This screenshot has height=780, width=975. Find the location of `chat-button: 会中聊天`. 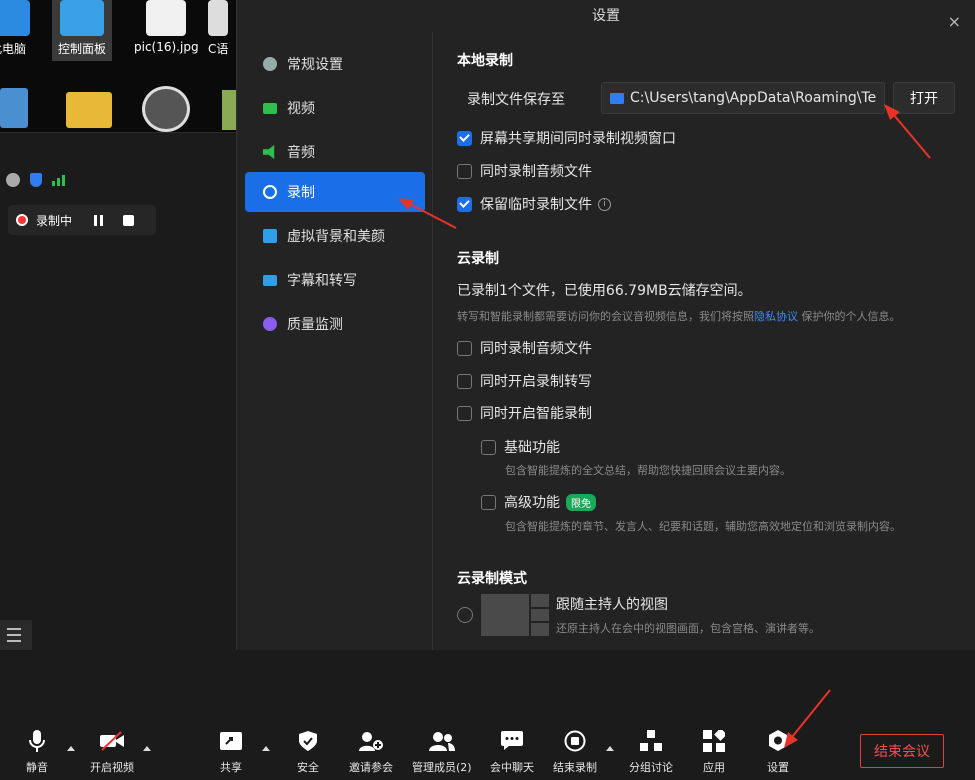

chat-button: 会中聊天 is located at coordinates (512, 751).